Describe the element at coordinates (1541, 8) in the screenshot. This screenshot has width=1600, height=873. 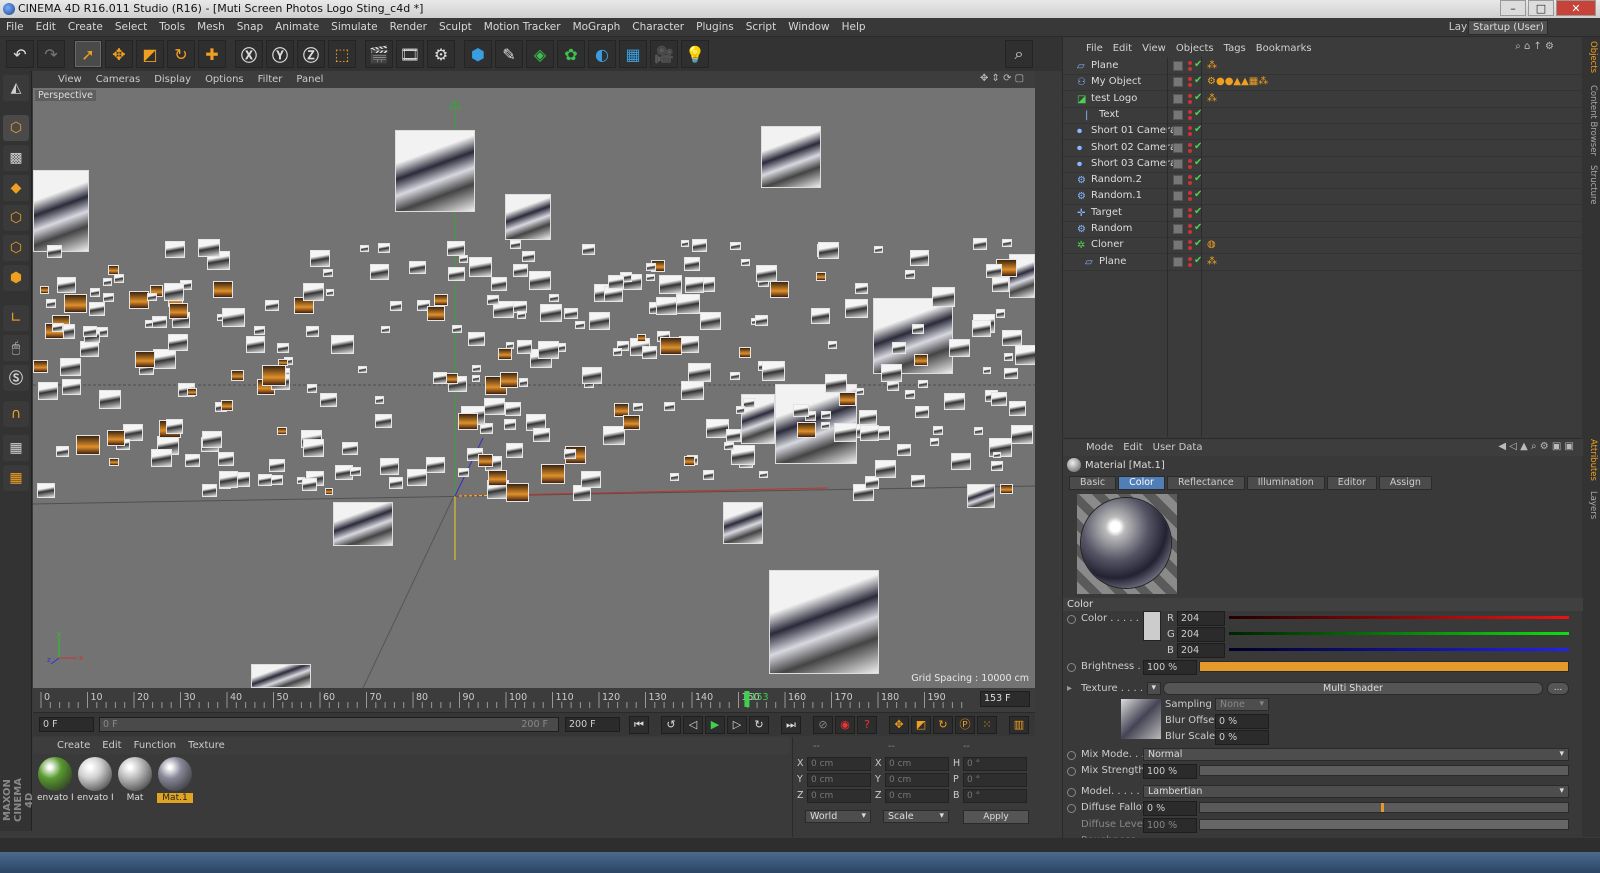
I see `maximize-icon: □` at that location.